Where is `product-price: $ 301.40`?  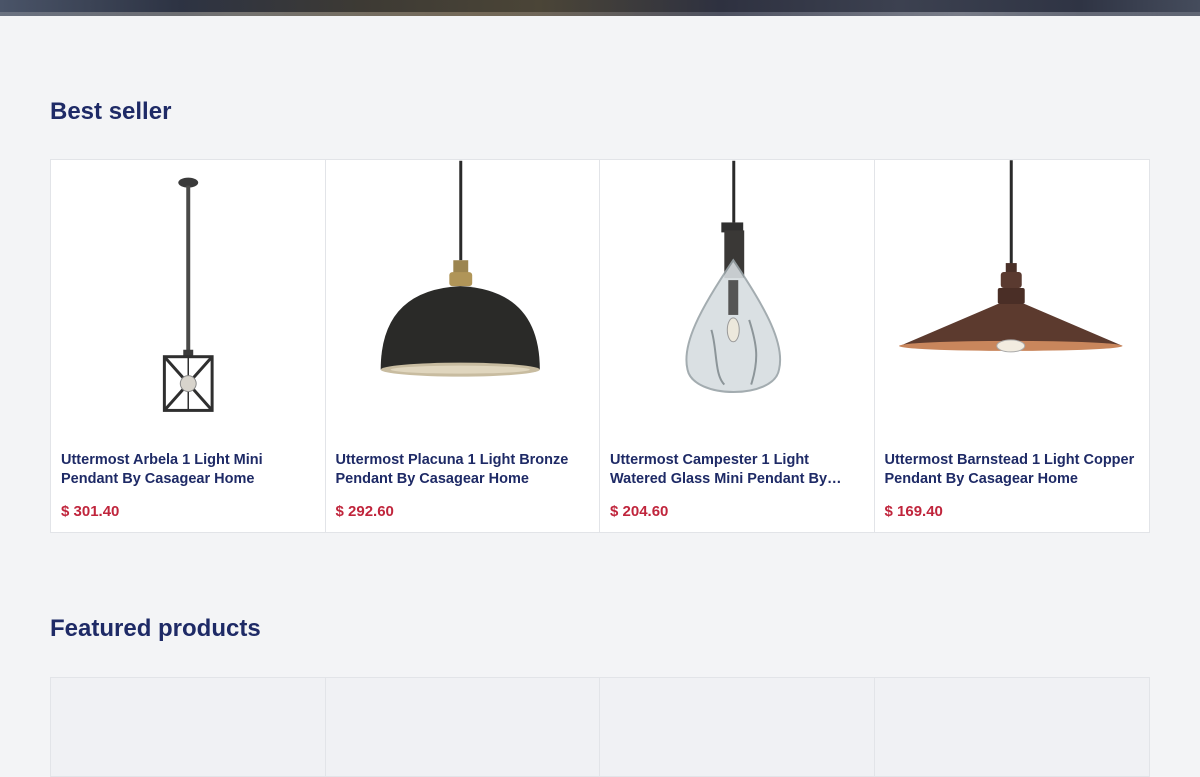 product-price: $ 301.40 is located at coordinates (90, 511).